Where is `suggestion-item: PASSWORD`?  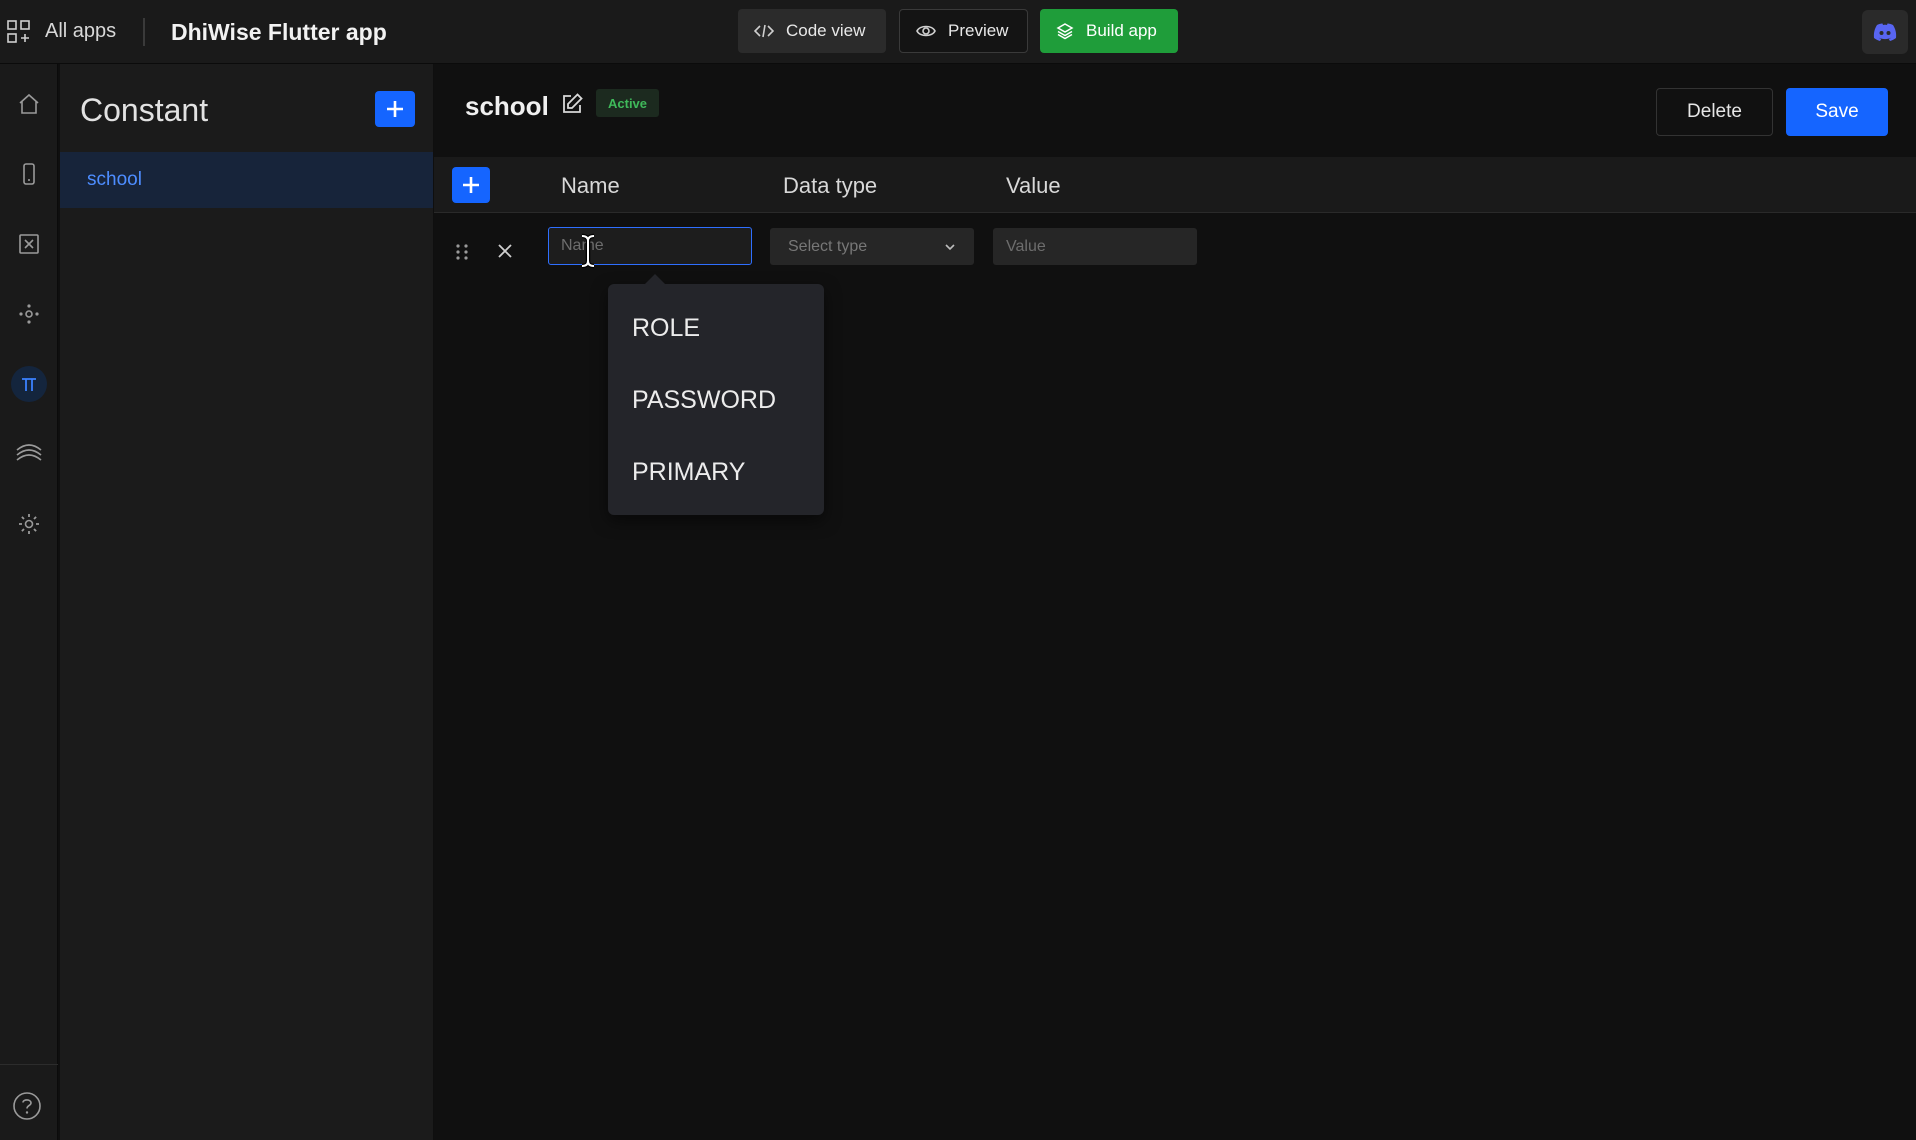
suggestion-item: PASSWORD is located at coordinates (704, 400).